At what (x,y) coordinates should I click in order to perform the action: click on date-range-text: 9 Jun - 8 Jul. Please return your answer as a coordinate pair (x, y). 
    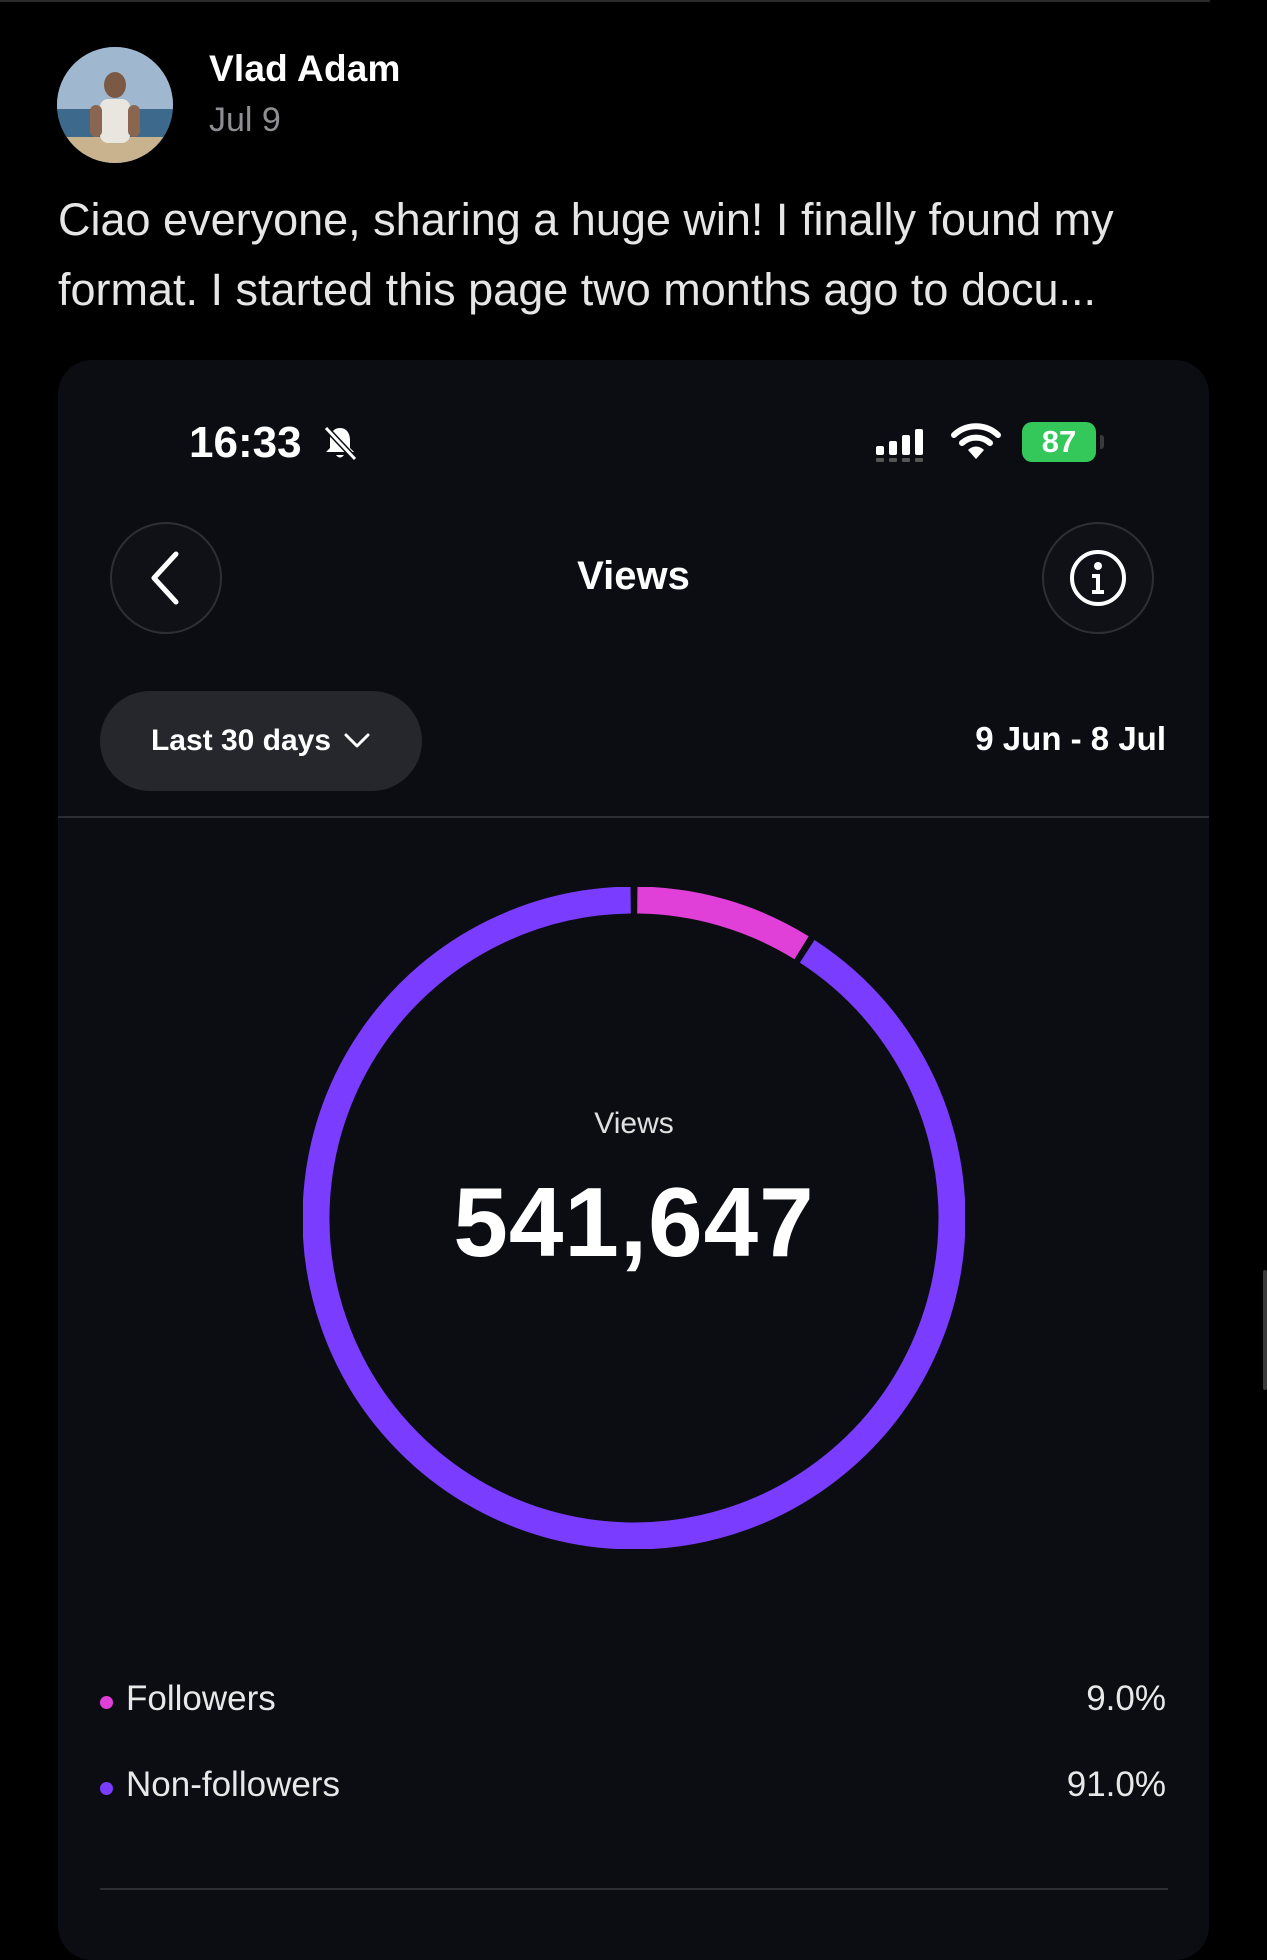
    Looking at the image, I should click on (1070, 738).